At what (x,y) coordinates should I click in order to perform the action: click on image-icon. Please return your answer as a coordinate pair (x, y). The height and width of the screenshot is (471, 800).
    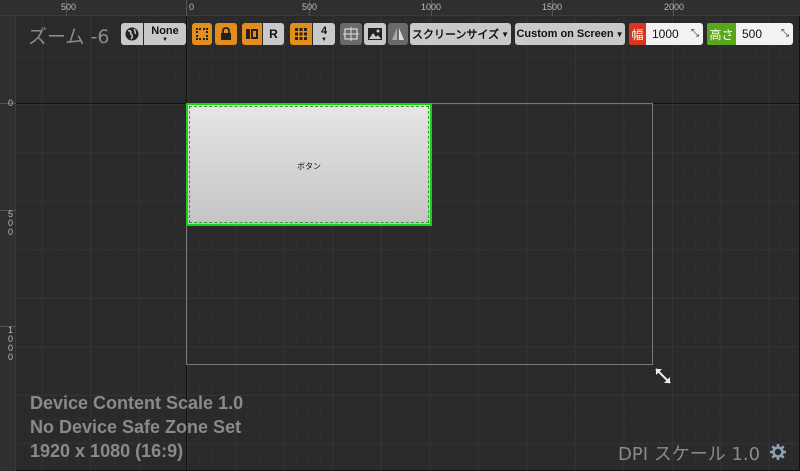
    Looking at the image, I should click on (375, 34).